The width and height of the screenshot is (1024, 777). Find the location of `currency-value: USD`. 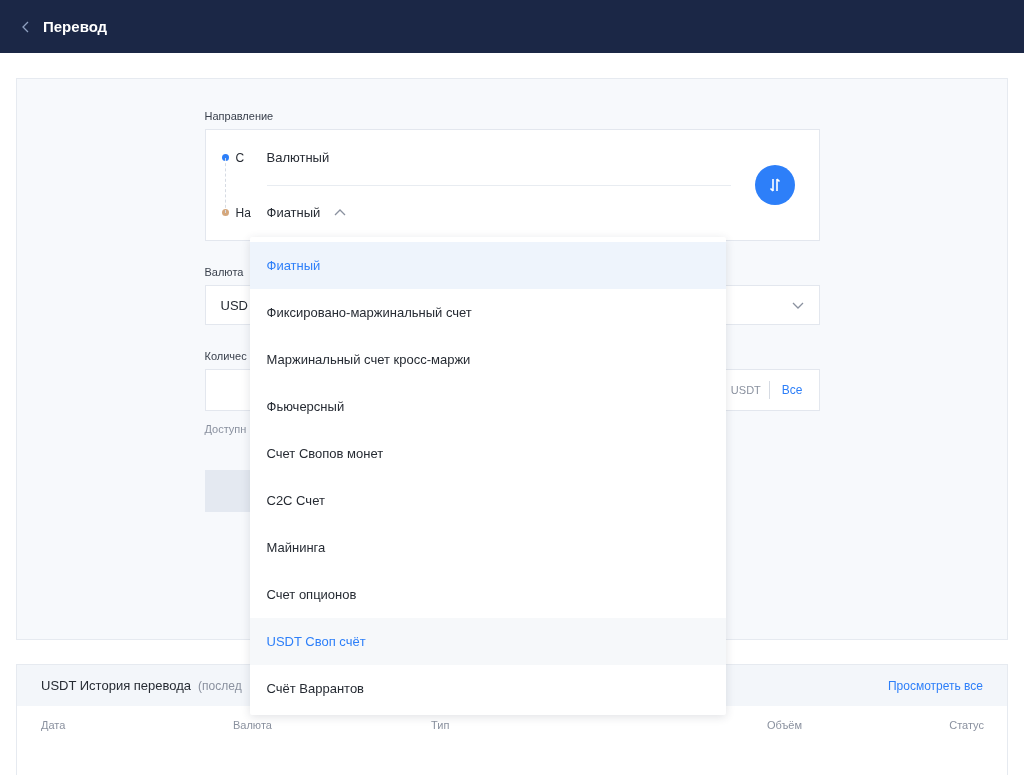

currency-value: USD is located at coordinates (234, 305).